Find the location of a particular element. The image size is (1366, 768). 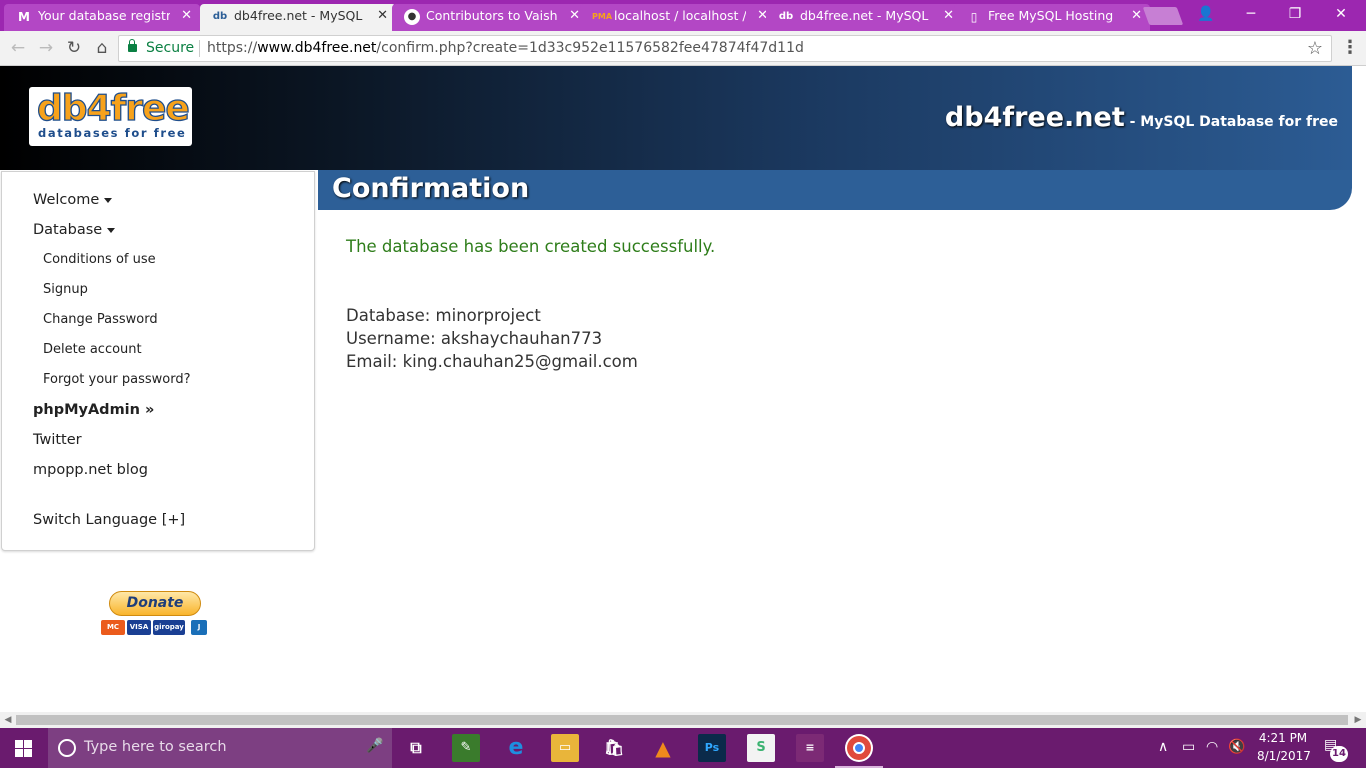

page-icon: ▯ is located at coordinates (974, 17).